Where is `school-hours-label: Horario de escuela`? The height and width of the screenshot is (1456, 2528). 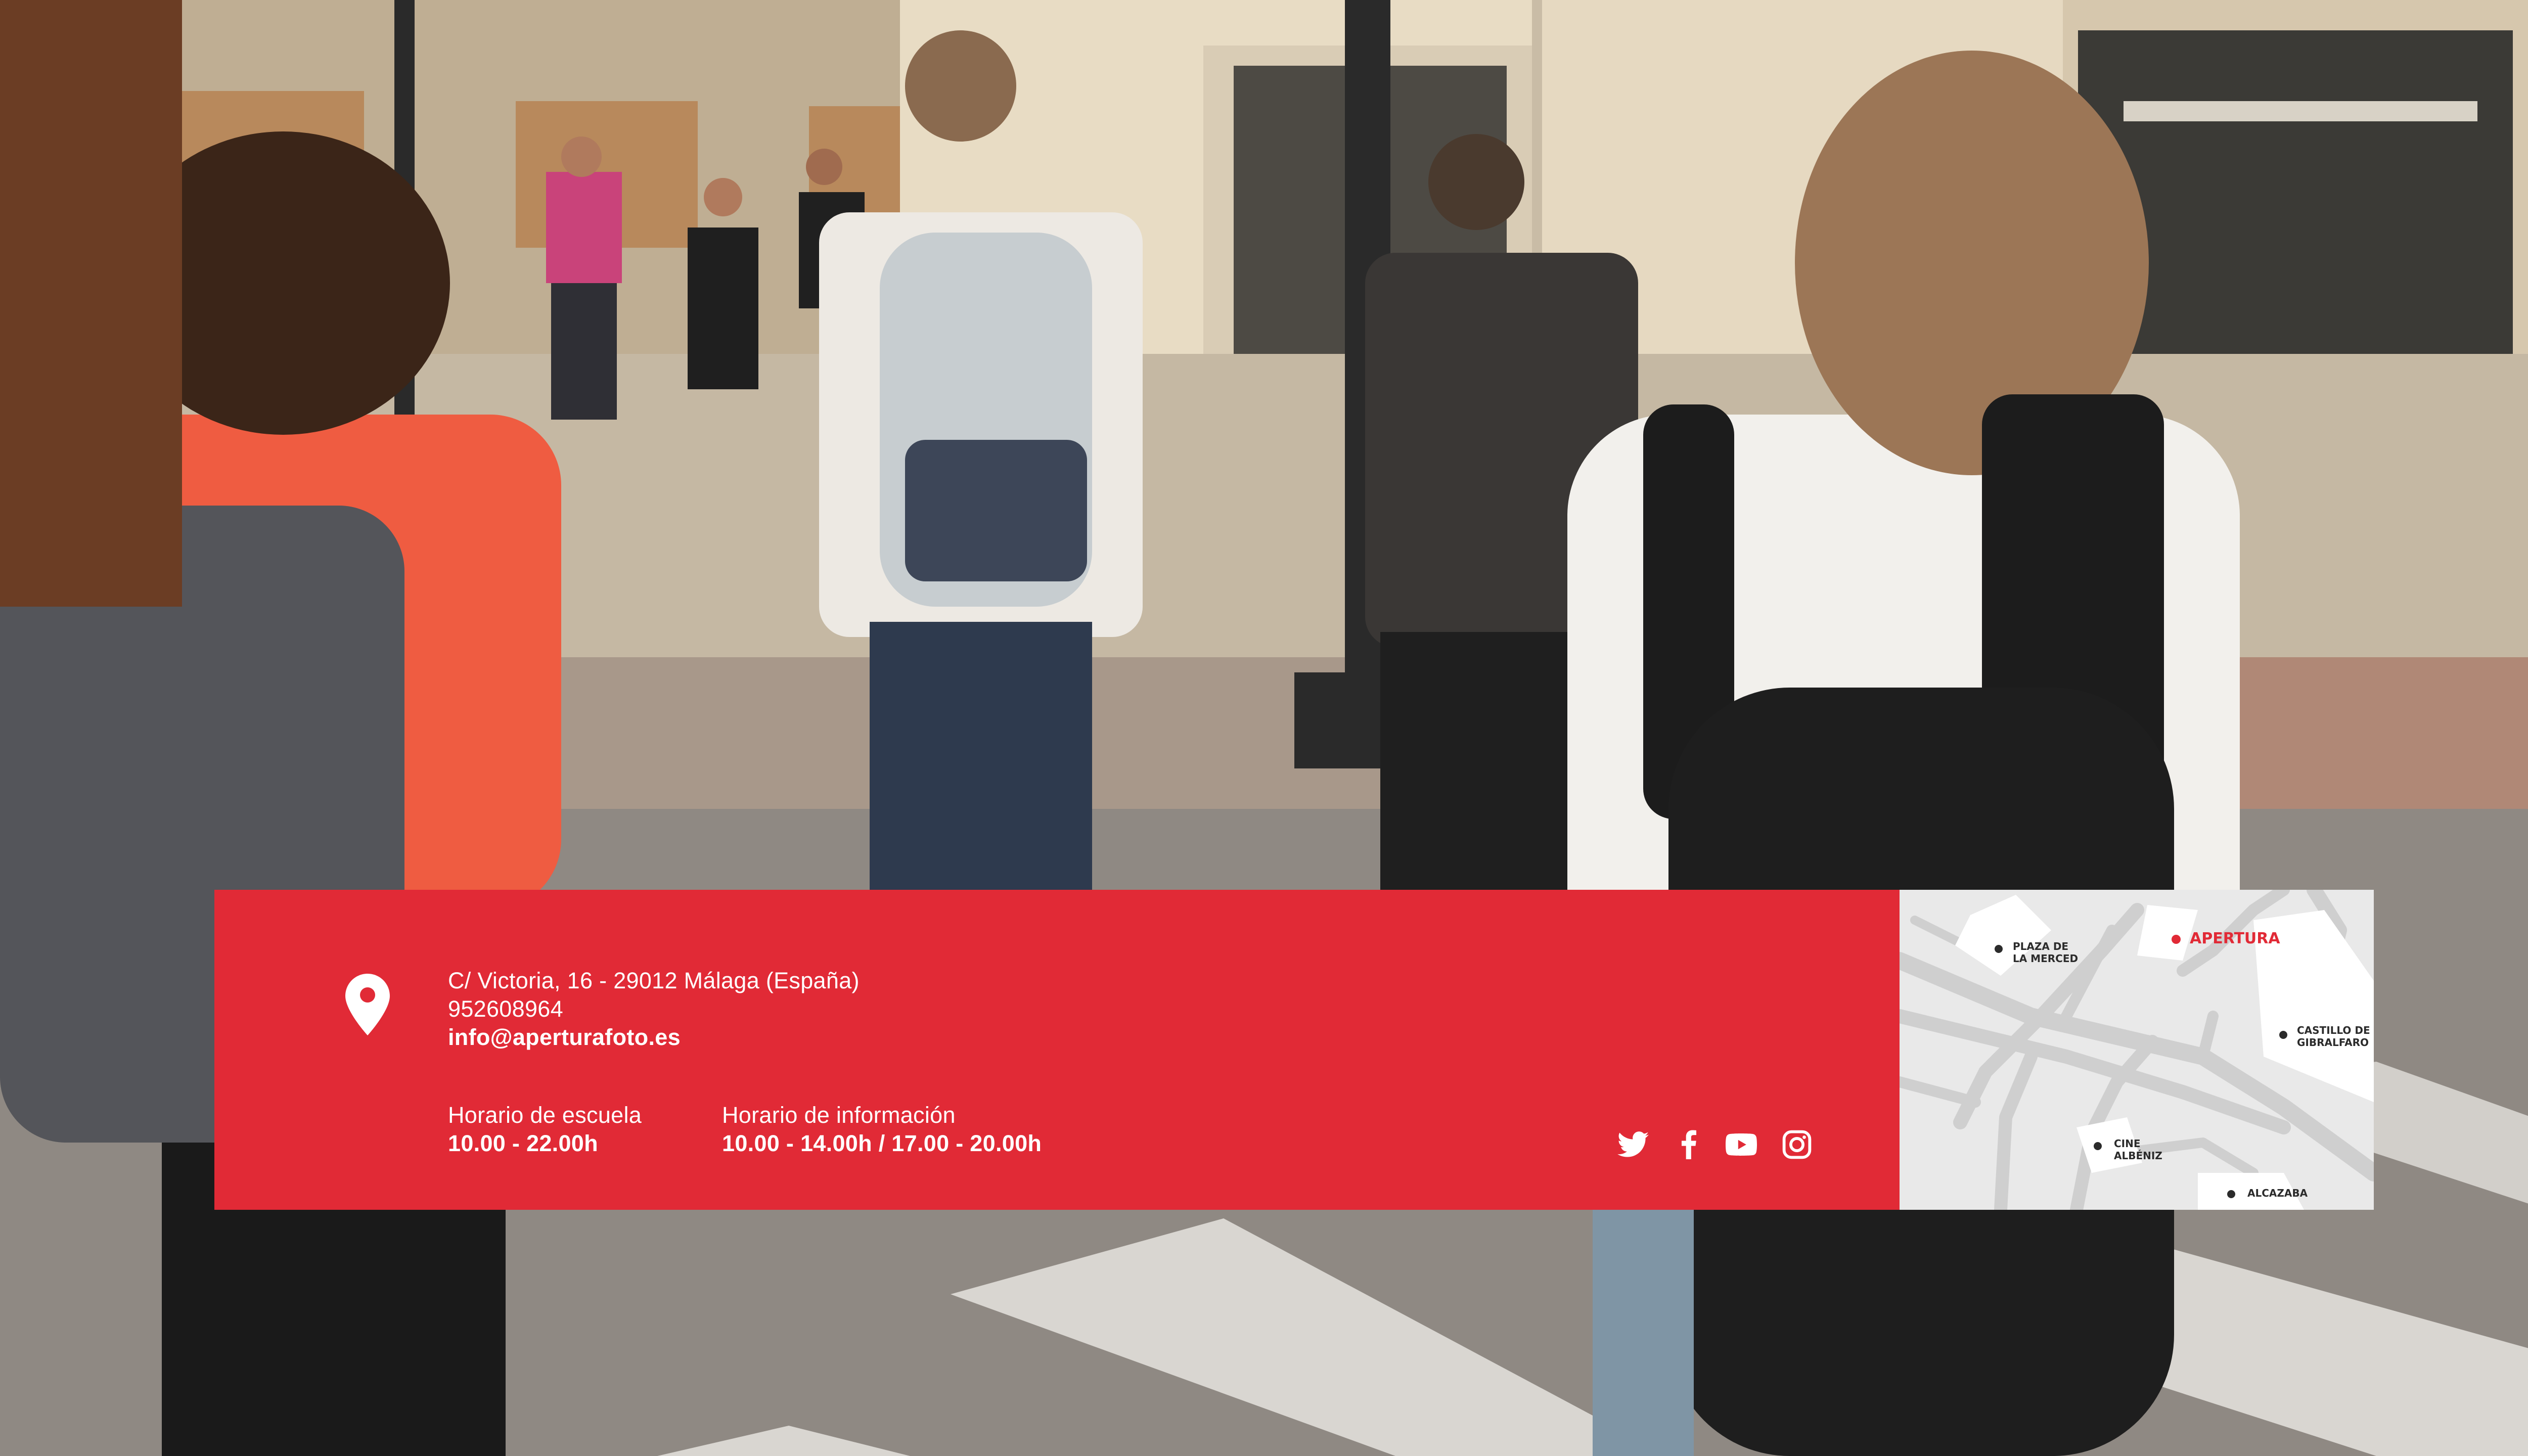 school-hours-label: Horario de escuela is located at coordinates (545, 1115).